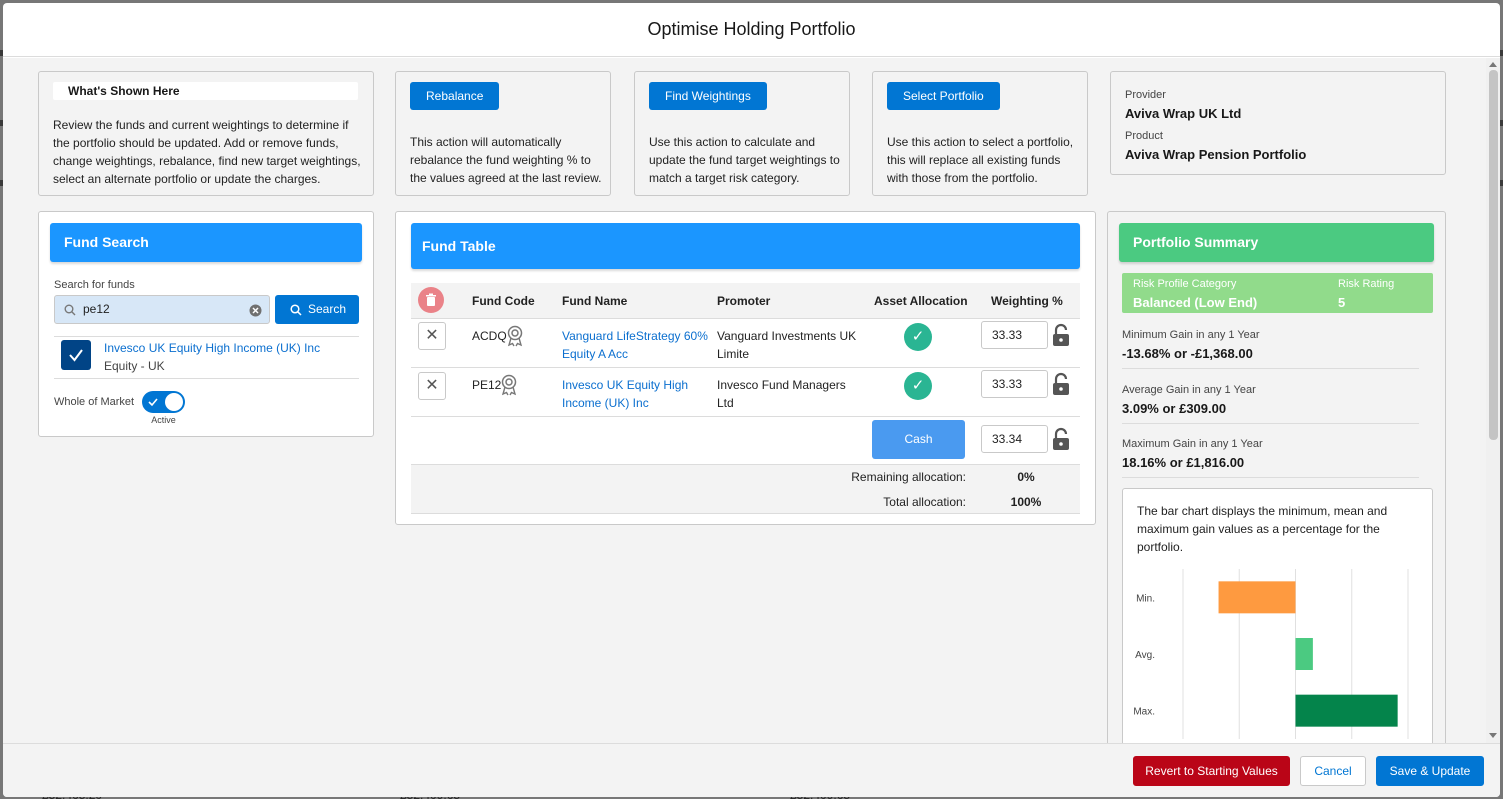 This screenshot has width=1503, height=799. I want to click on remaining-allocation-value: 0%, so click(1026, 477).